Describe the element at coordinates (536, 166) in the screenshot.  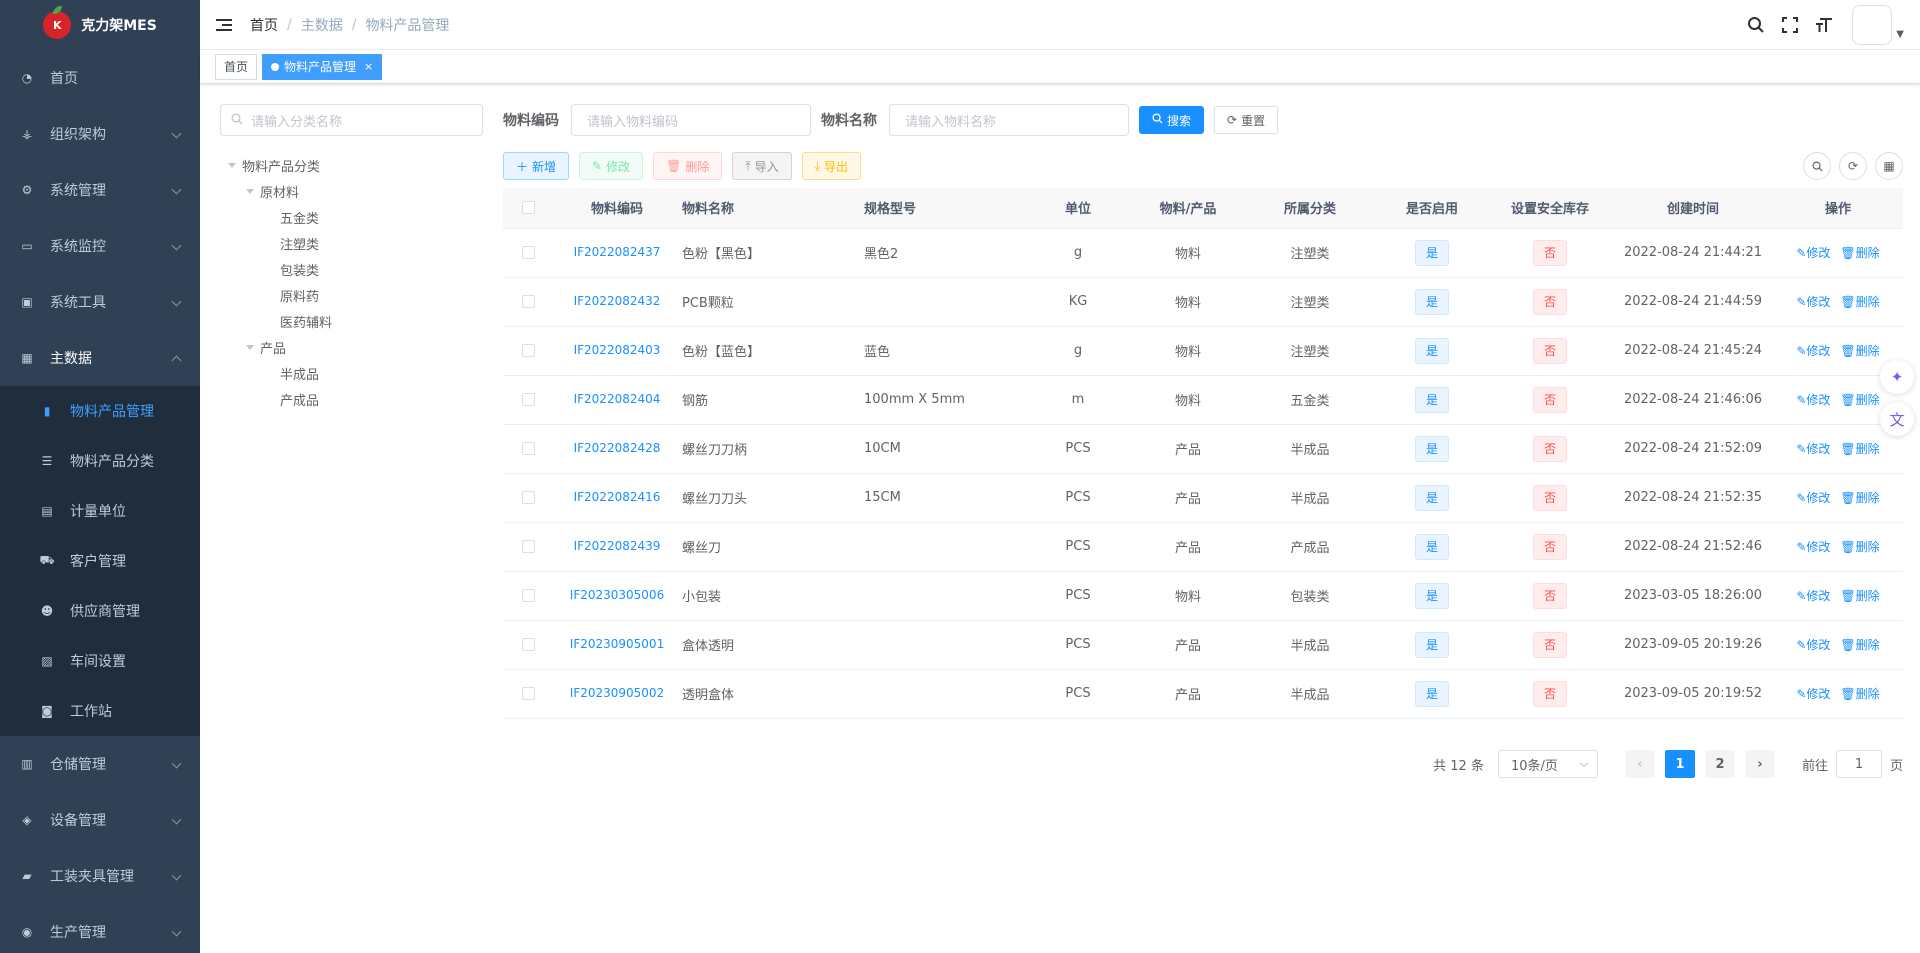
I see `add-button: ＋新增` at that location.